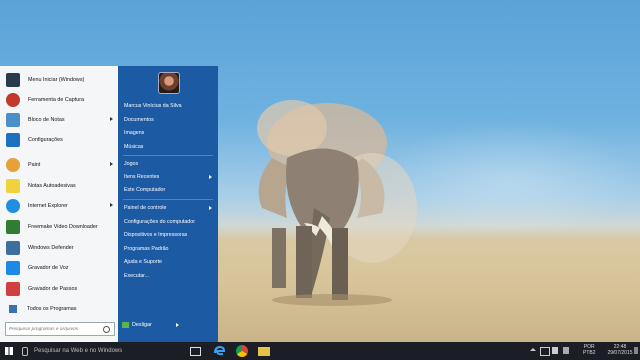 Image resolution: width=640 pixels, height=360 pixels. Describe the element at coordinates (264, 351) in the screenshot. I see `file-explorer-icon` at that location.